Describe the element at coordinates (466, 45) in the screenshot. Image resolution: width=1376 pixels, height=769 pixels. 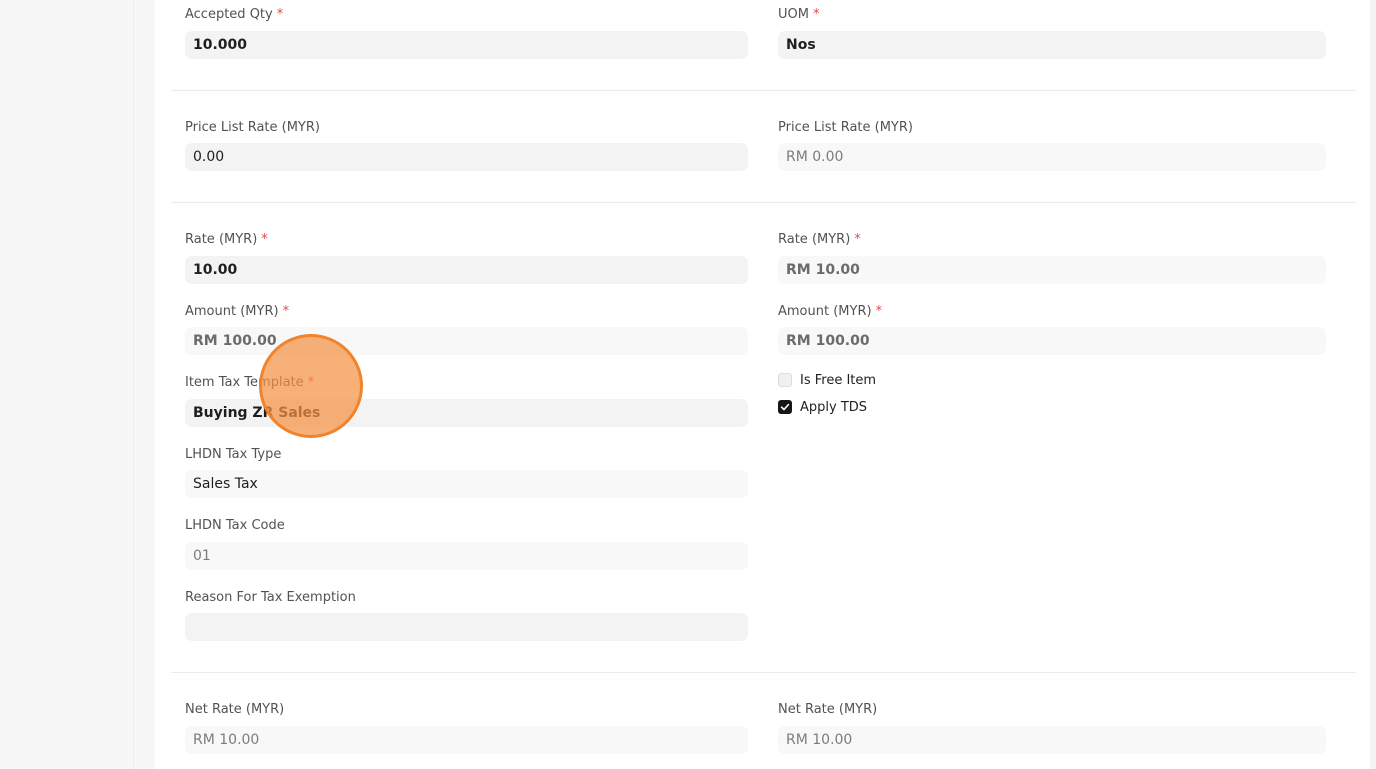
I see `accepted-qty-input: 10.000` at that location.